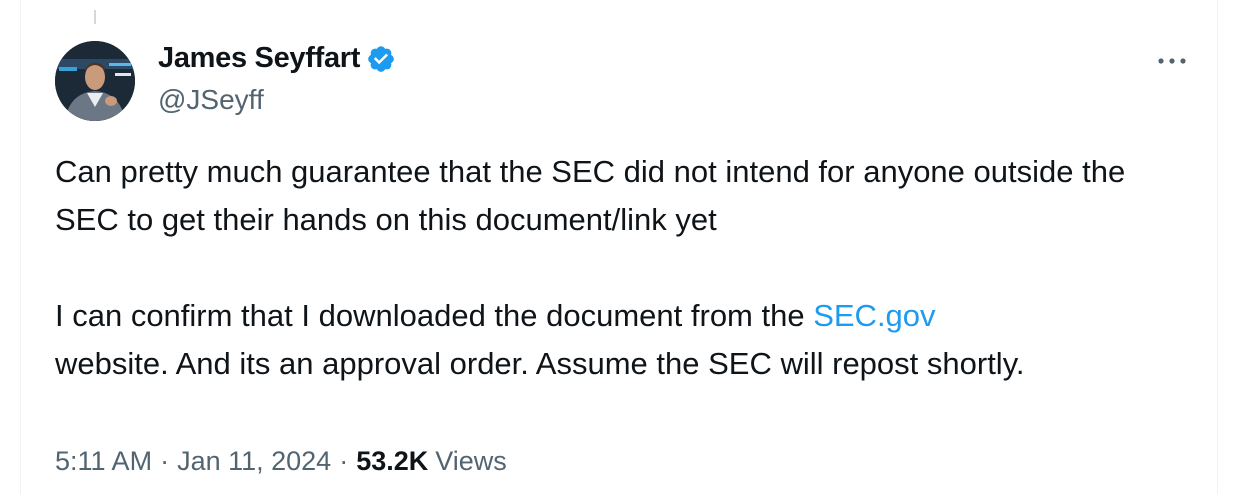  Describe the element at coordinates (392, 461) in the screenshot. I see `views-count: 53.2K` at that location.